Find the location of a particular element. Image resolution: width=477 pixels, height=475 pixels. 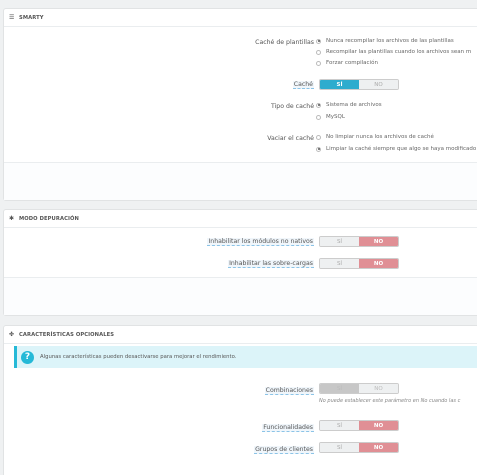

combinations-label: Combinaciones is located at coordinates (289, 391).